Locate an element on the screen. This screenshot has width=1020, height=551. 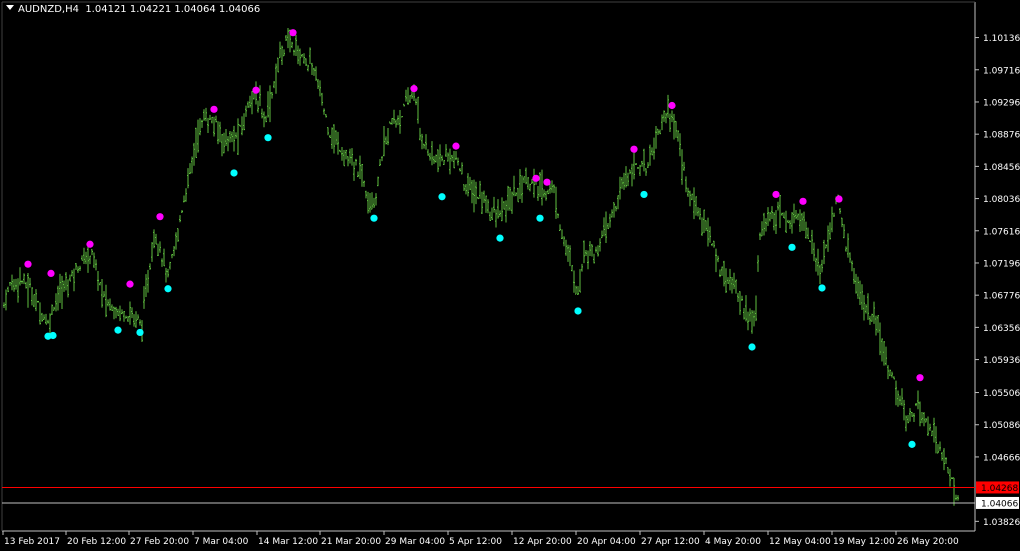
y-tick-label: 1.08876 is located at coordinates (1001, 136).